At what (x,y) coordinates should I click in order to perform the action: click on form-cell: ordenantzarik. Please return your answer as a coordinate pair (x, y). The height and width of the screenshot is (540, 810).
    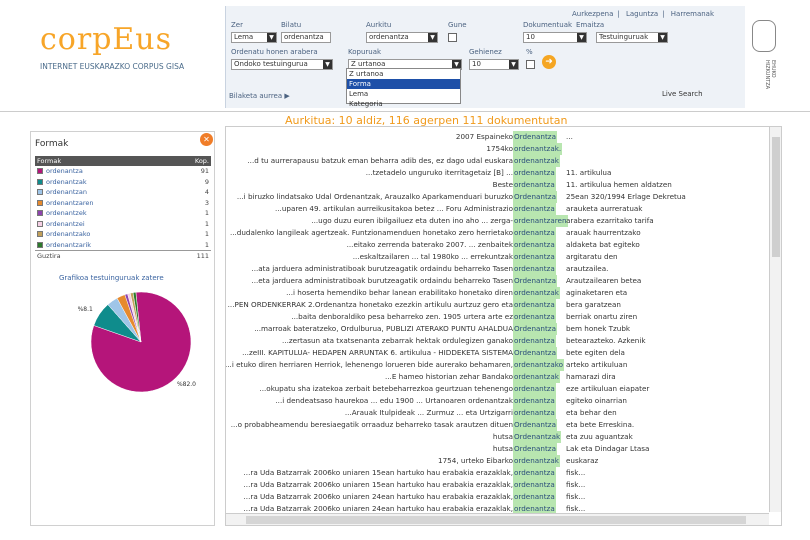
    Looking at the image, I should click on (102, 245).